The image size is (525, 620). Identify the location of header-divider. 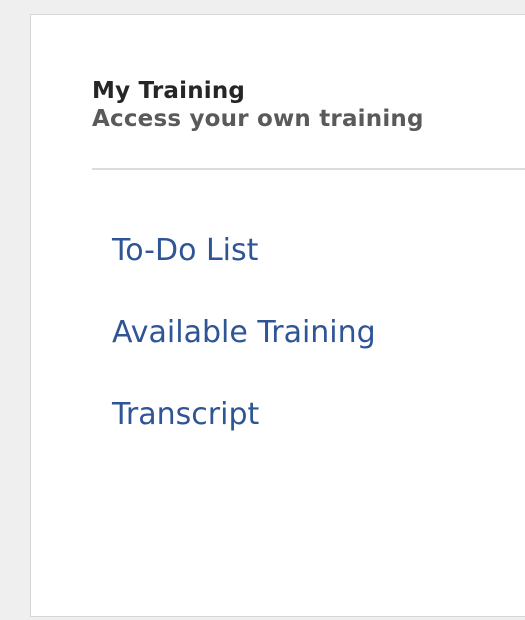
(308, 169).